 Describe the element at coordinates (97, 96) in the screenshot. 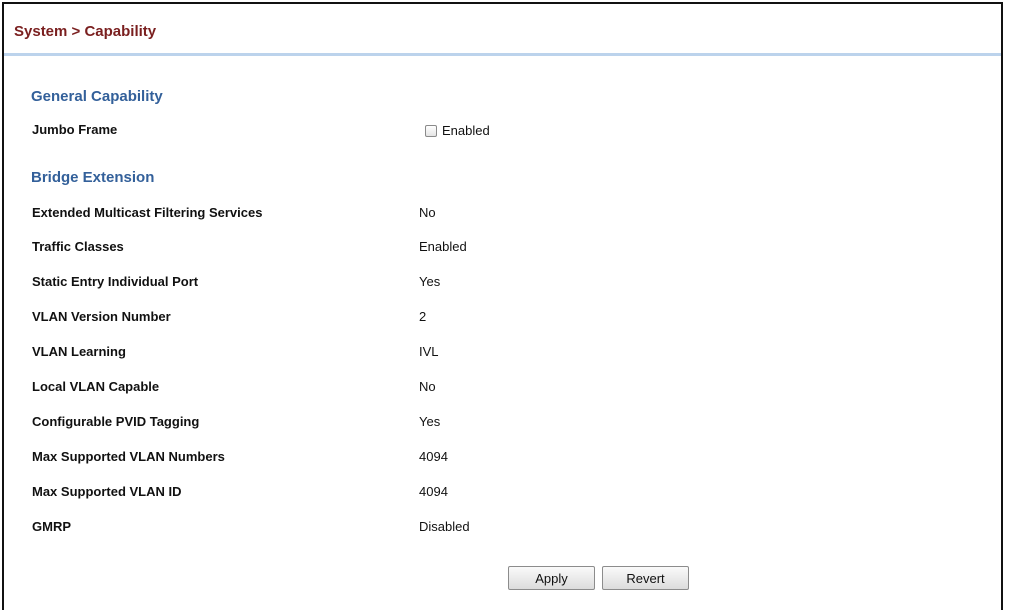

I see `general-capability-heading: General Capability` at that location.